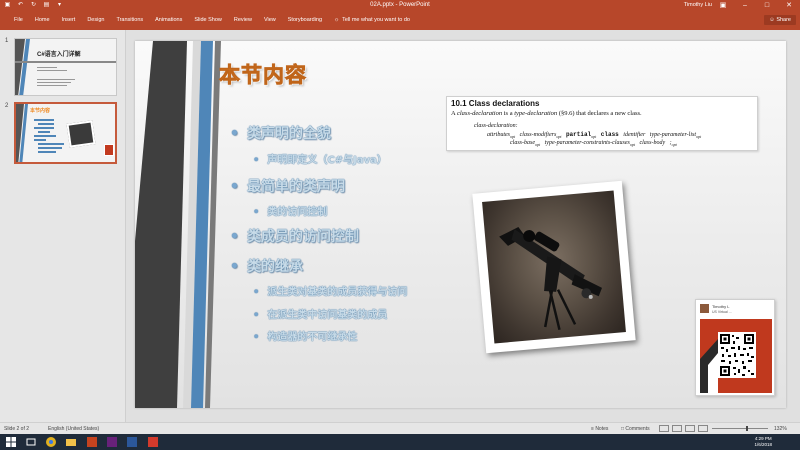 This screenshot has height=450, width=800. Describe the element at coordinates (780, 429) in the screenshot. I see `zoom-level: 132%` at that location.